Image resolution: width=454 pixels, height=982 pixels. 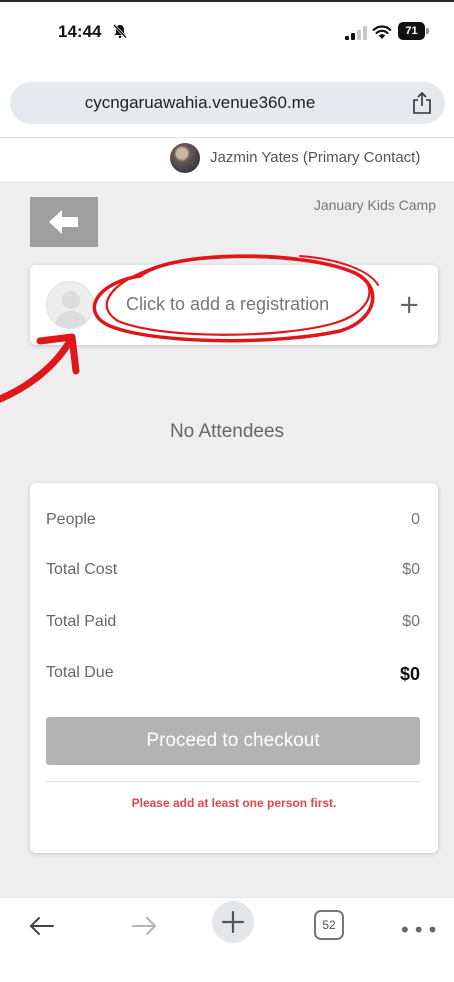 I want to click on battery-level: 71, so click(x=411, y=31).